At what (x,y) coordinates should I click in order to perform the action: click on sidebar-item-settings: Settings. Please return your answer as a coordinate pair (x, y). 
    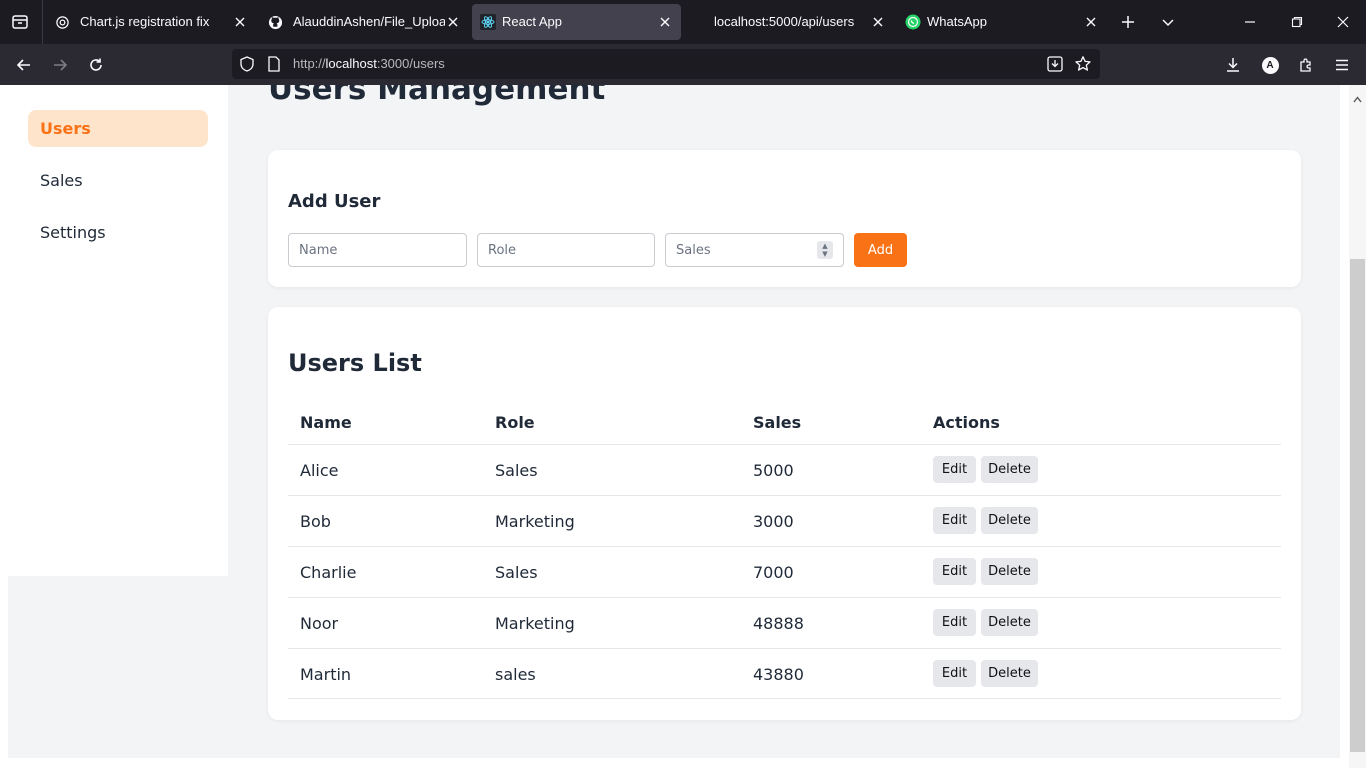
    Looking at the image, I should click on (118, 232).